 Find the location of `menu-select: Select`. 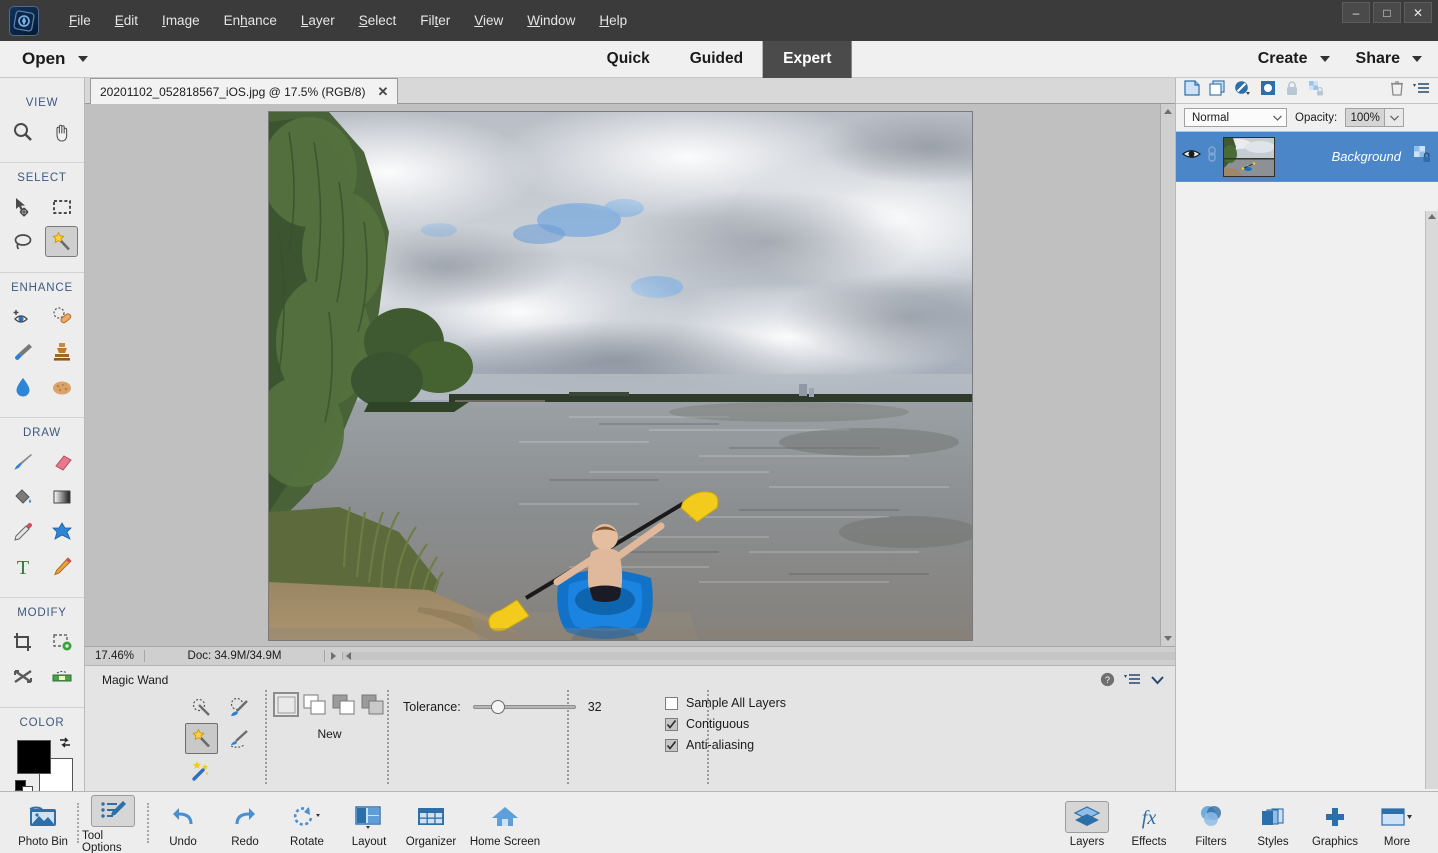

menu-select: Select is located at coordinates (378, 20).